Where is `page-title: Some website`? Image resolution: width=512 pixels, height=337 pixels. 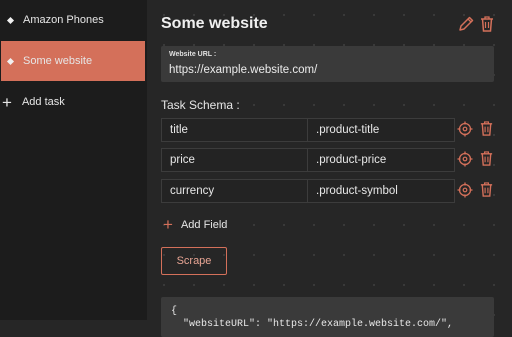 page-title: Some website is located at coordinates (214, 23).